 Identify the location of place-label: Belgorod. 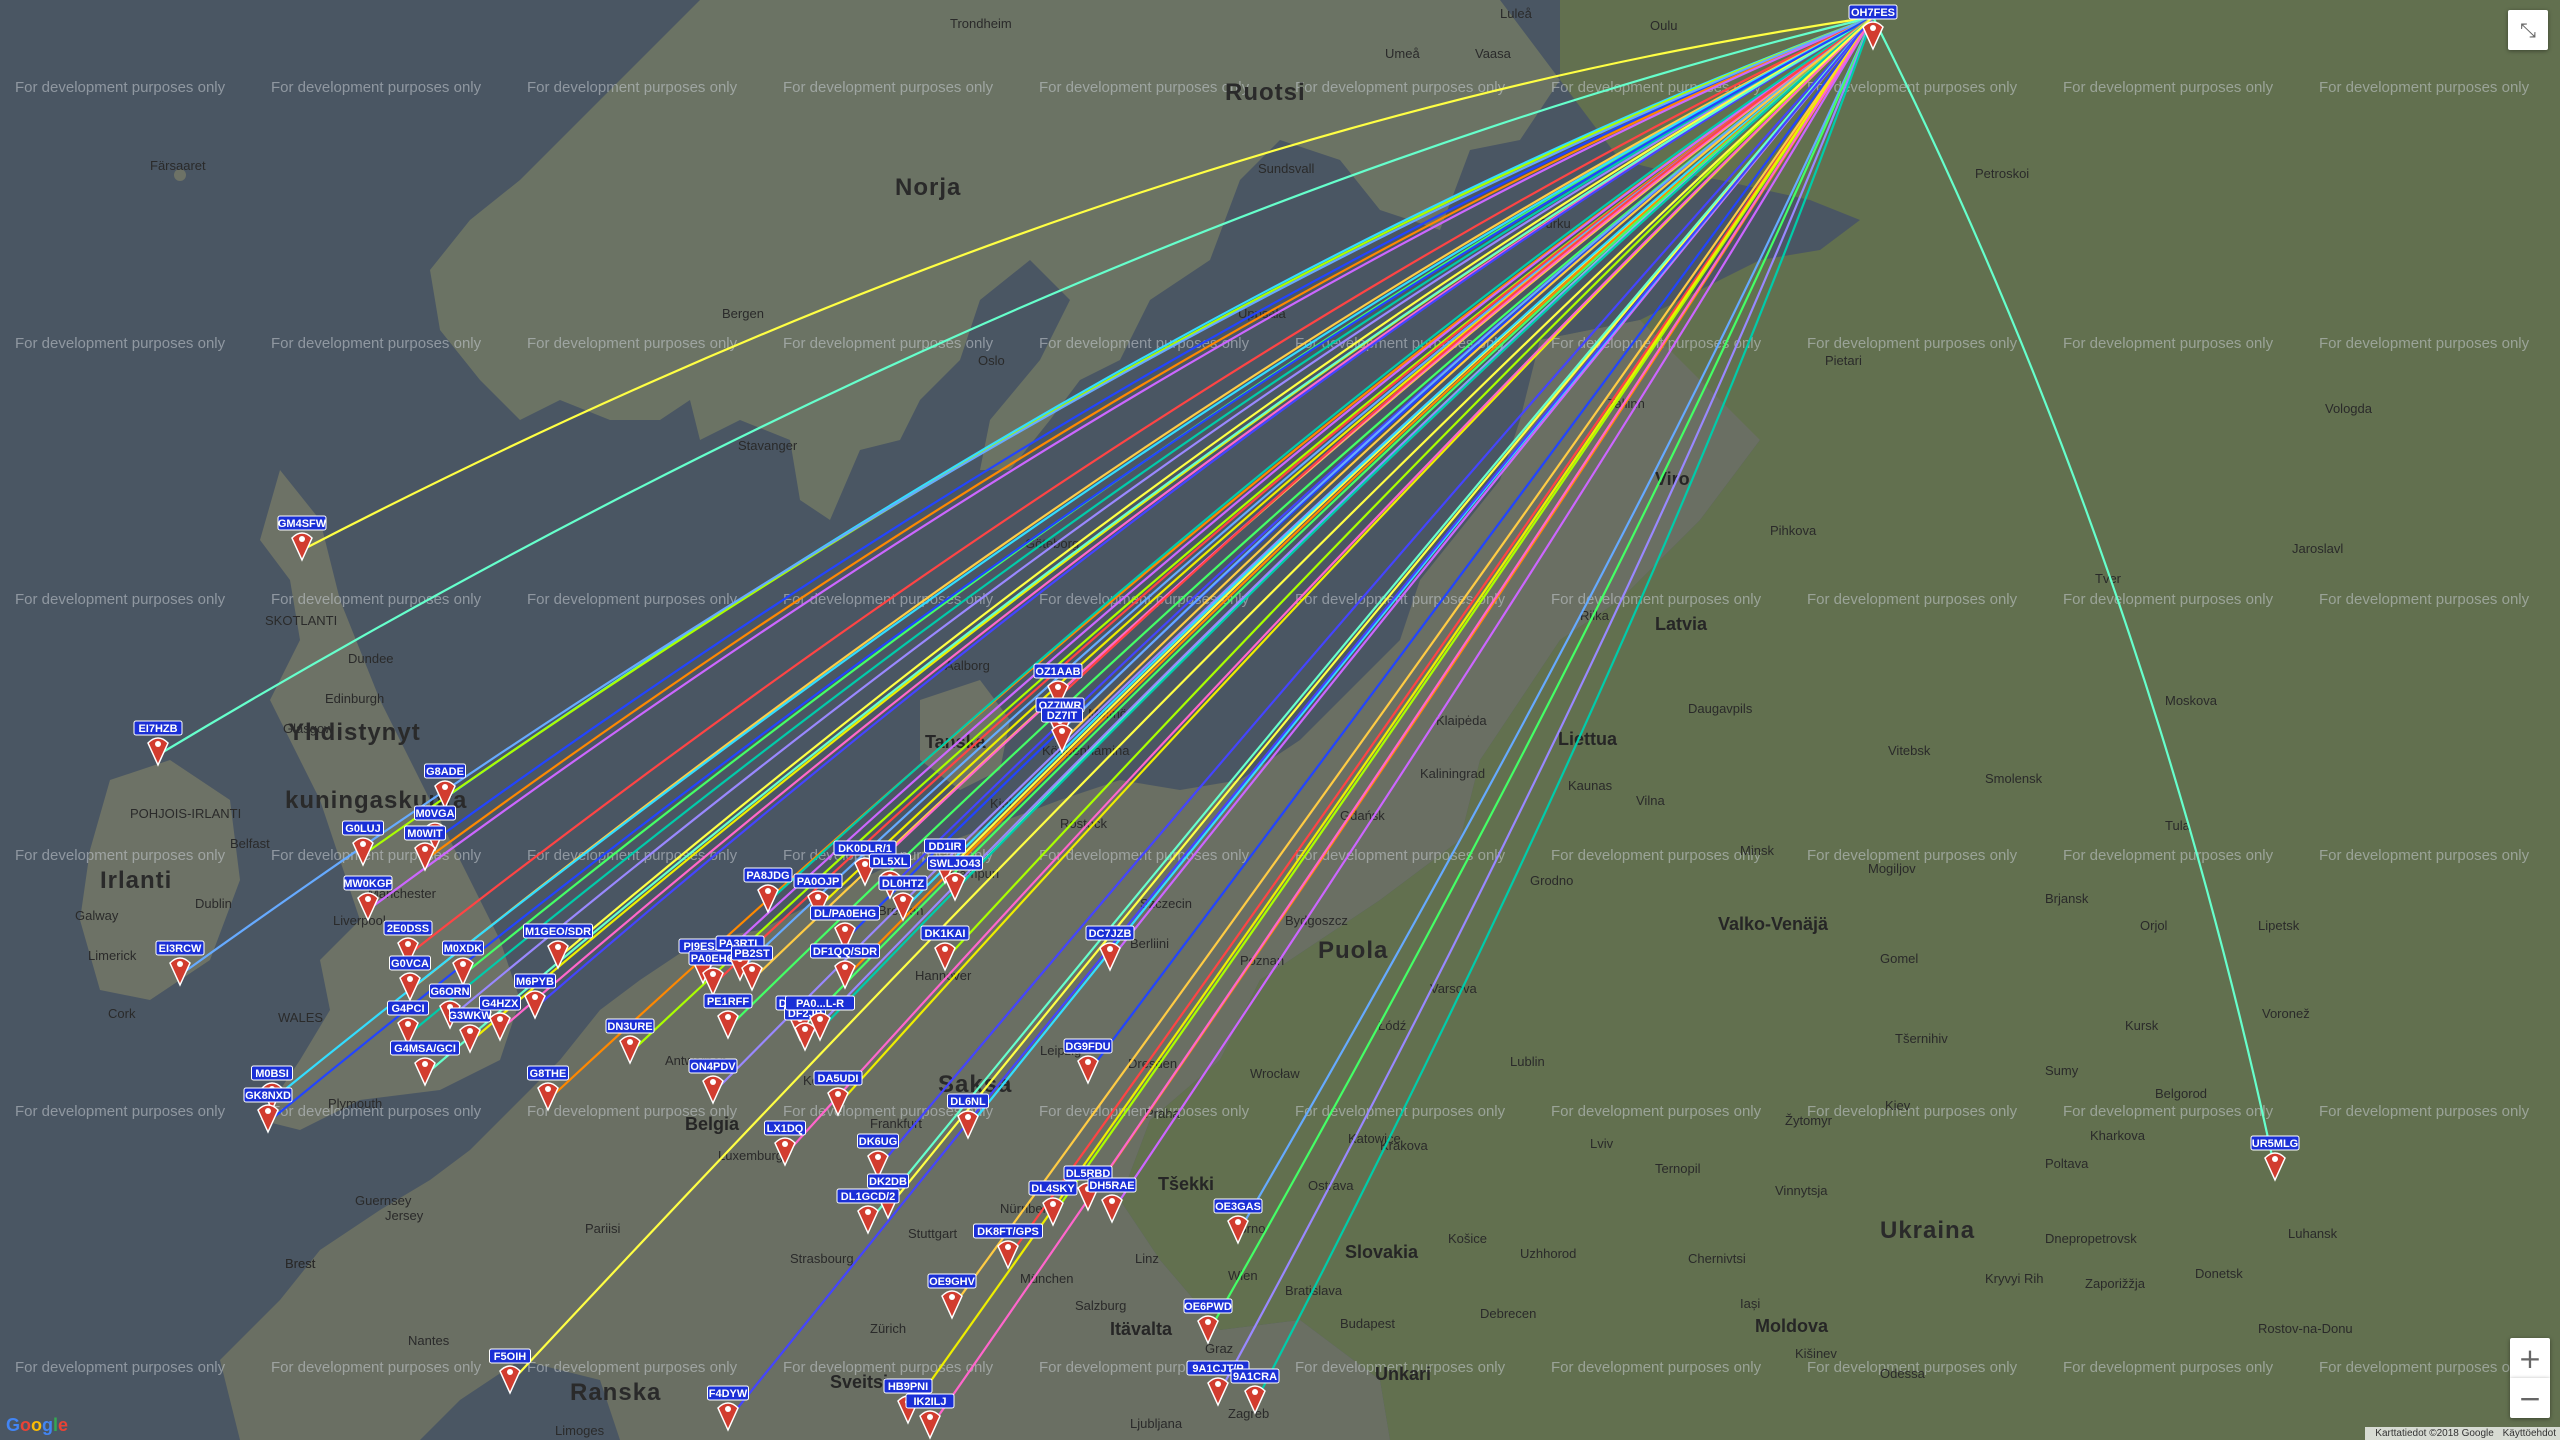
(2181, 1093).